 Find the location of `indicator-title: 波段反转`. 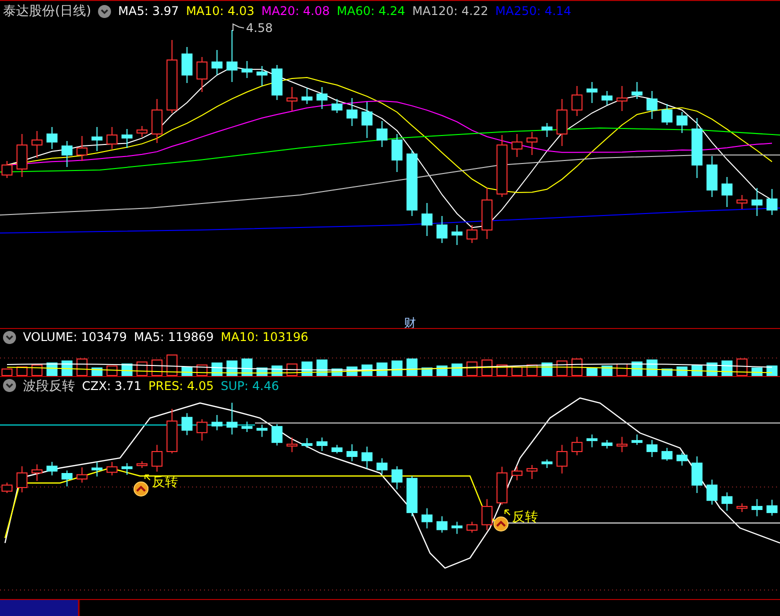

indicator-title: 波段反转 is located at coordinates (49, 386).